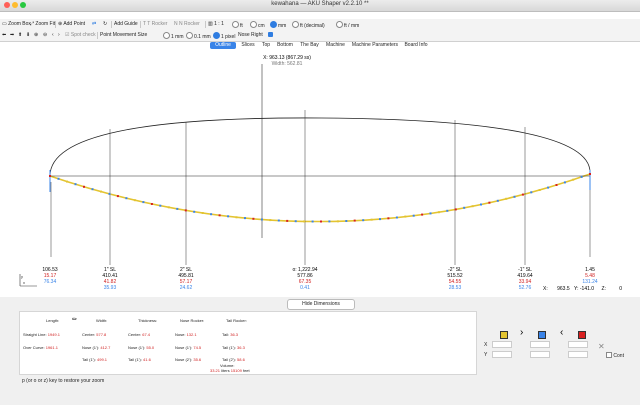 This screenshot has height=405, width=640. What do you see at coordinates (4, 35) in the screenshot?
I see `arrow-left-icon: ⬅` at bounding box center [4, 35].